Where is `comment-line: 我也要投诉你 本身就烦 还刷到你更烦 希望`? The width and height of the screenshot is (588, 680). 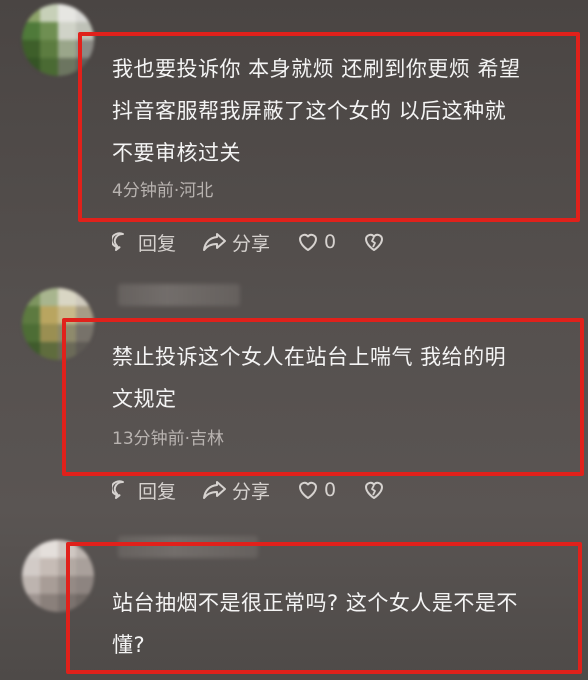 comment-line: 我也要投诉你 本身就烦 还刷到你更烦 希望 is located at coordinates (316, 69).